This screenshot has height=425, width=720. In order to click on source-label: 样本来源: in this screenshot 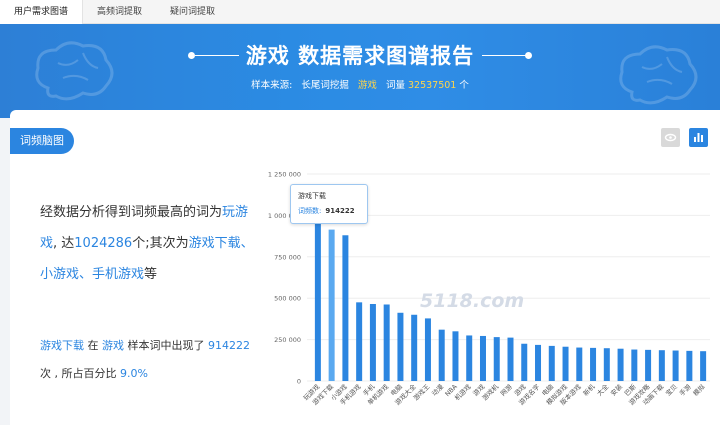, I will do `click(272, 85)`.